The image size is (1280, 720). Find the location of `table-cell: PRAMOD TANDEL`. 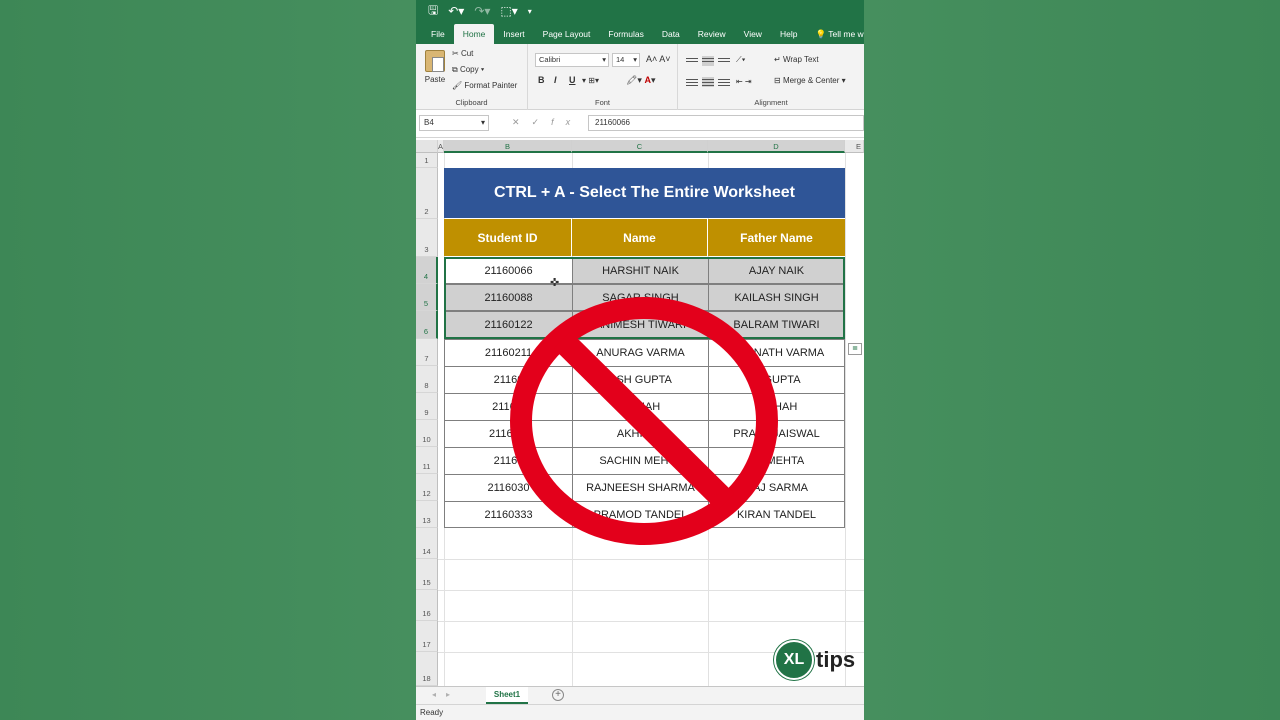

table-cell: PRAMOD TANDEL is located at coordinates (640, 514).